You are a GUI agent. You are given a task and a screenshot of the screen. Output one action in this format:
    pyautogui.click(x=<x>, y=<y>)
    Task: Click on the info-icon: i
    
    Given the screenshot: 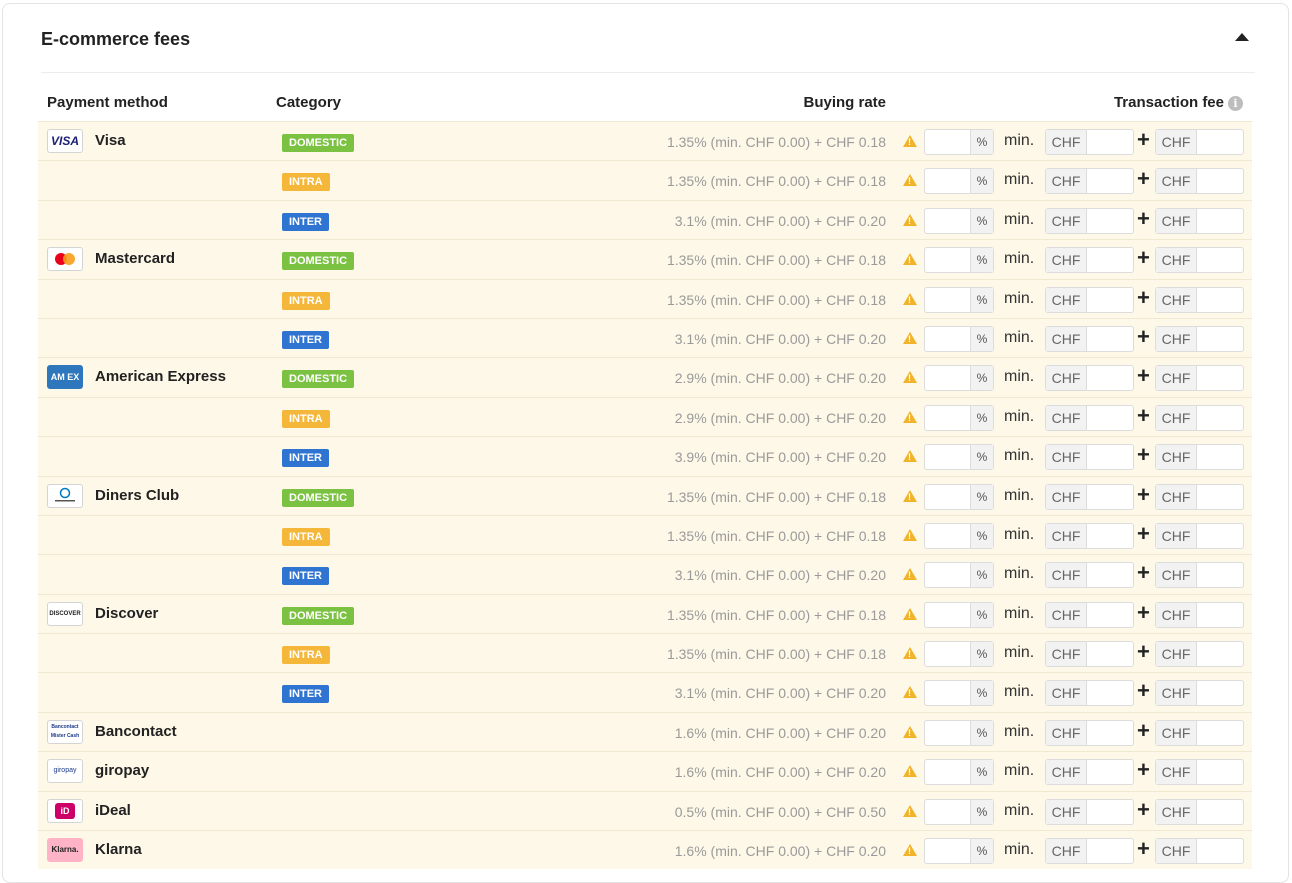 What is the action you would take?
    pyautogui.click(x=1235, y=103)
    